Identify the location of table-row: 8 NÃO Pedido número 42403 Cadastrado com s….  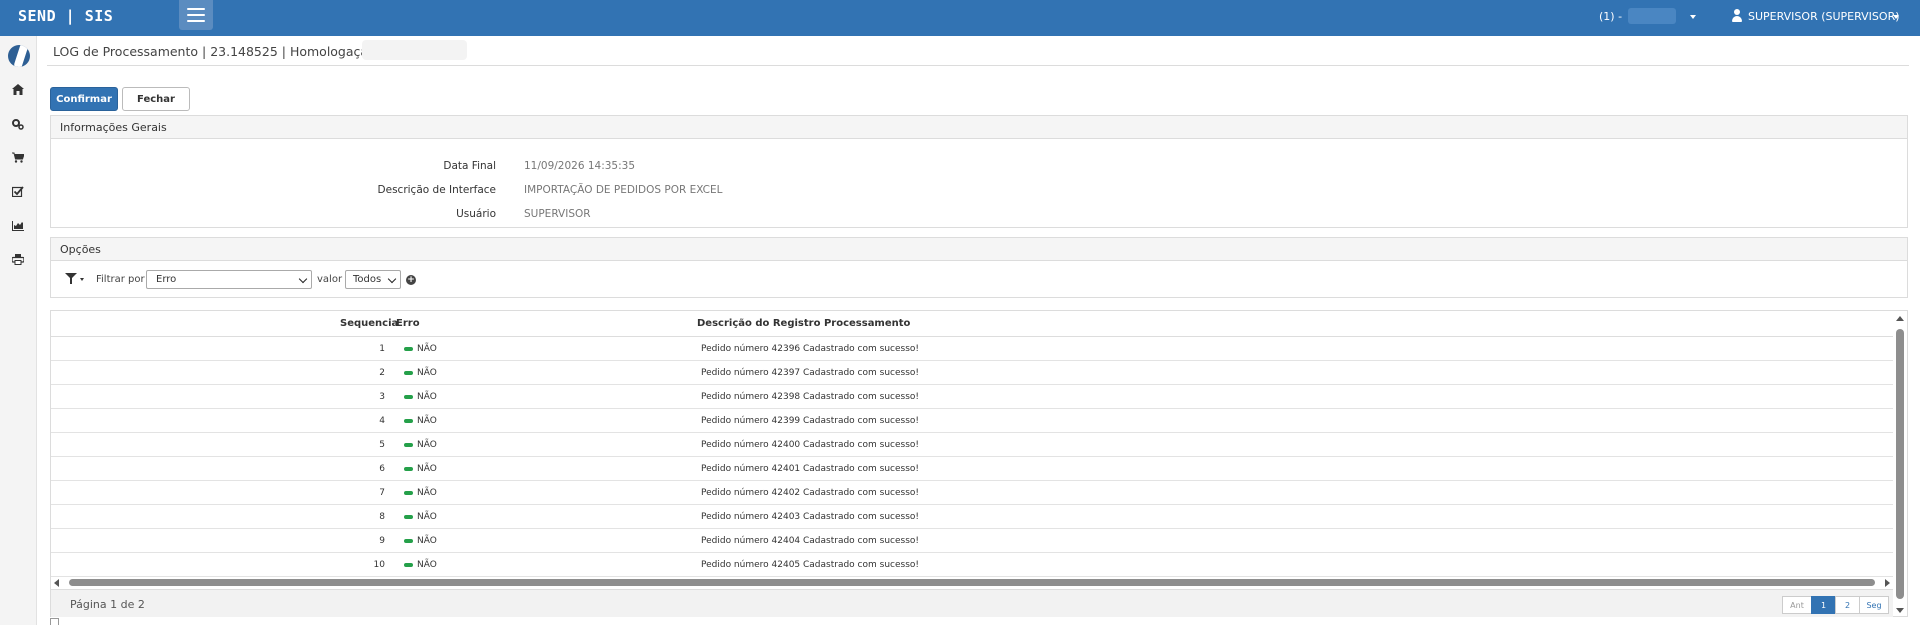
(972, 517).